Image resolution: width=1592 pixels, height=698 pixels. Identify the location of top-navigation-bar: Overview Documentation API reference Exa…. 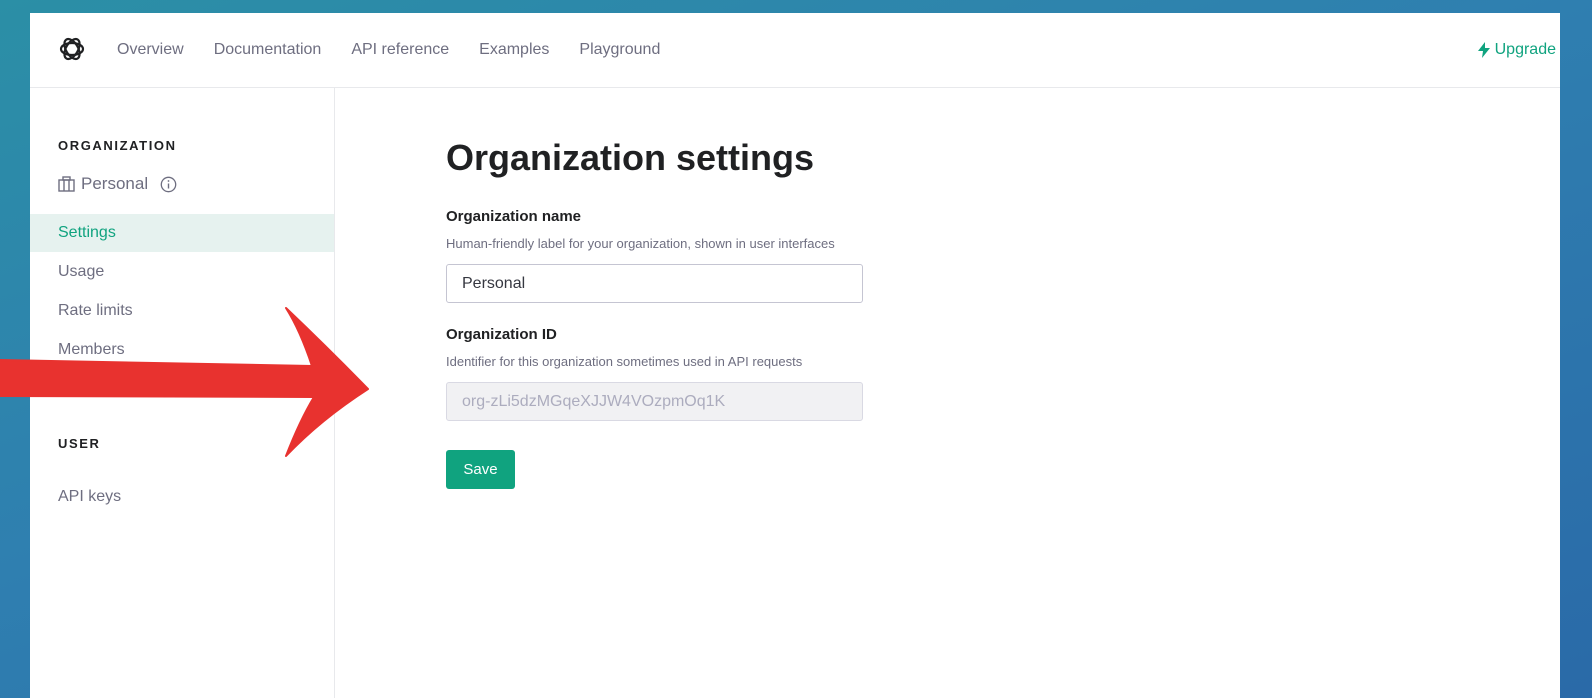
(795, 50).